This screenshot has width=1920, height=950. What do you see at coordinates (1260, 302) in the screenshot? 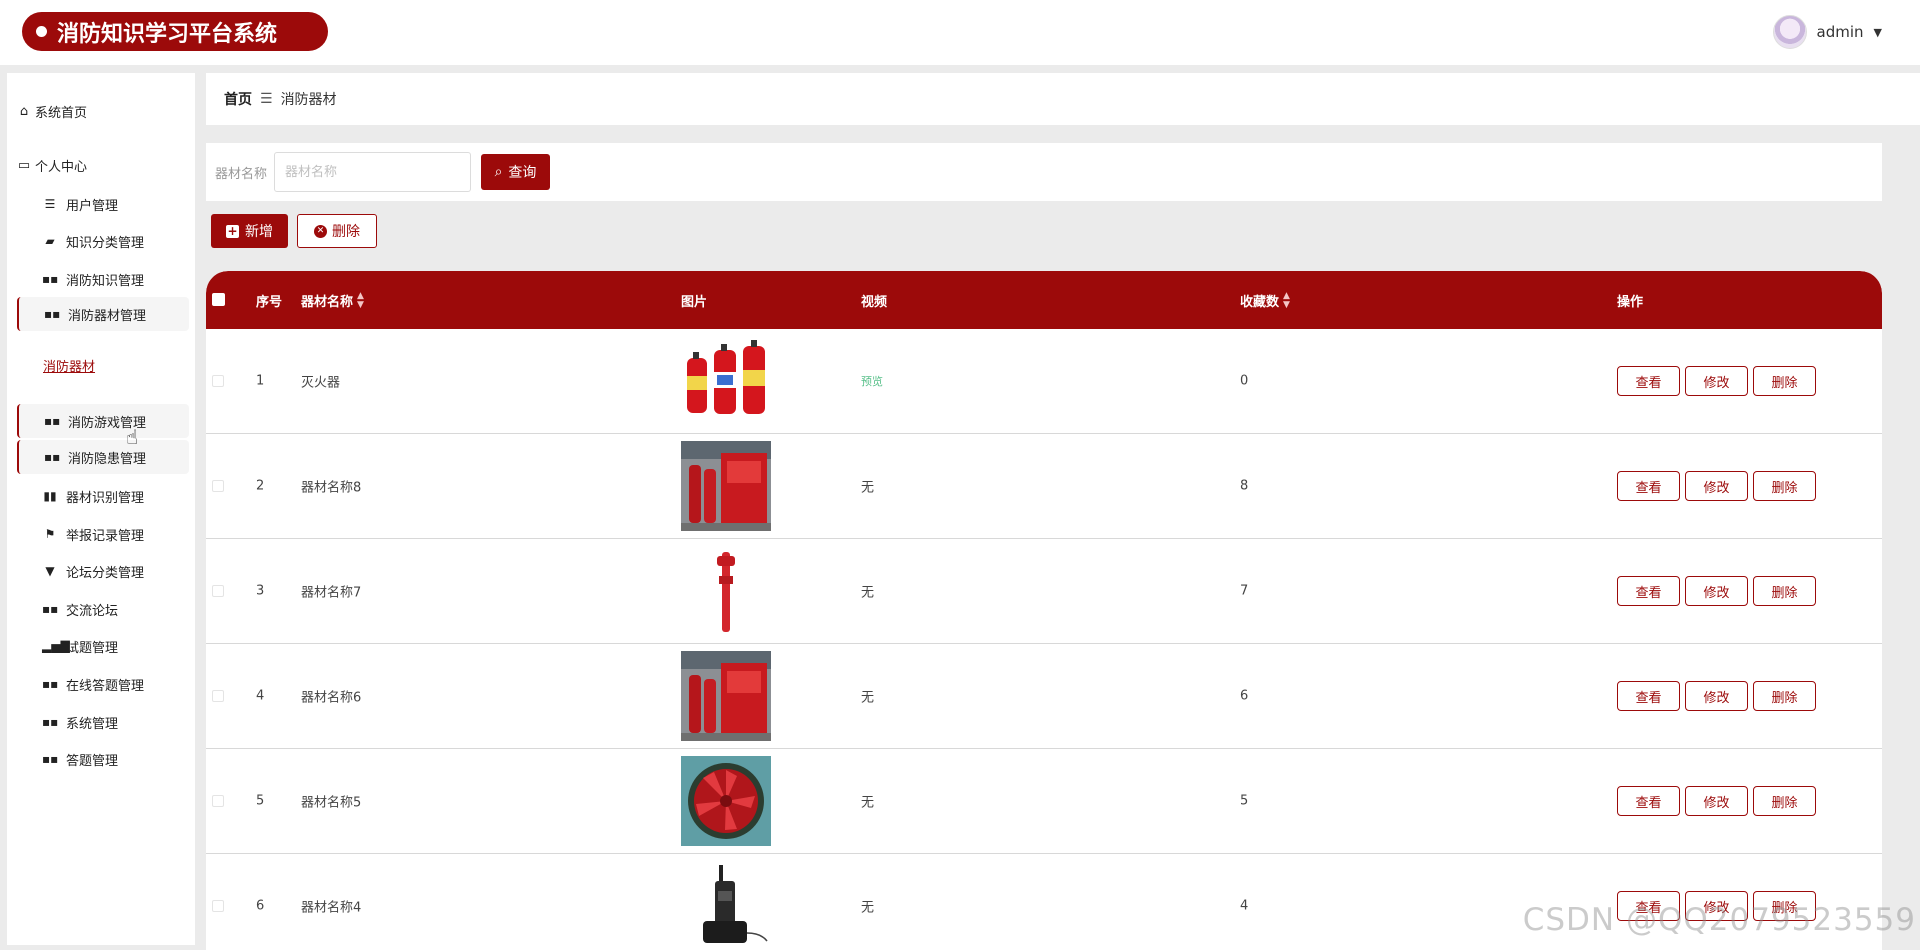
I see `col-fav-label: 收藏数` at bounding box center [1260, 302].